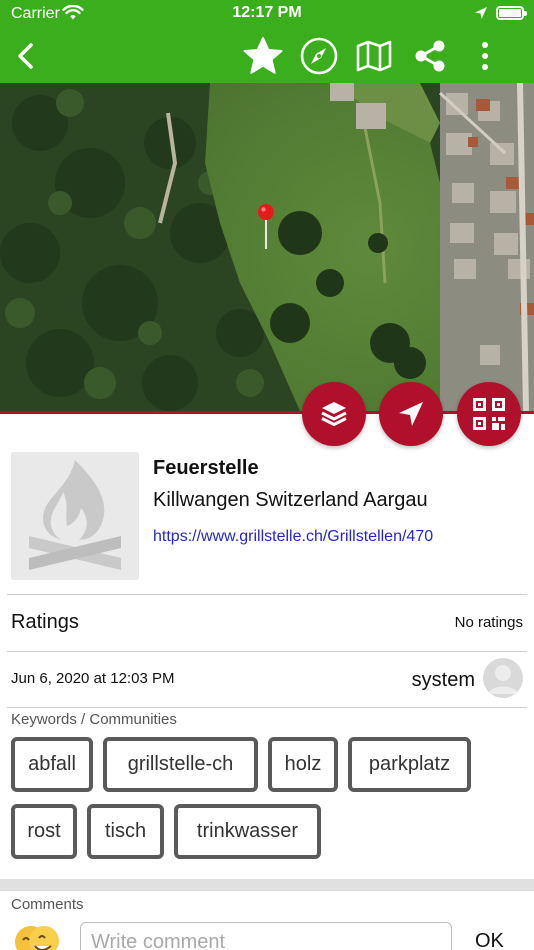 This screenshot has width=534, height=950. I want to click on navigate-button, so click(411, 414).